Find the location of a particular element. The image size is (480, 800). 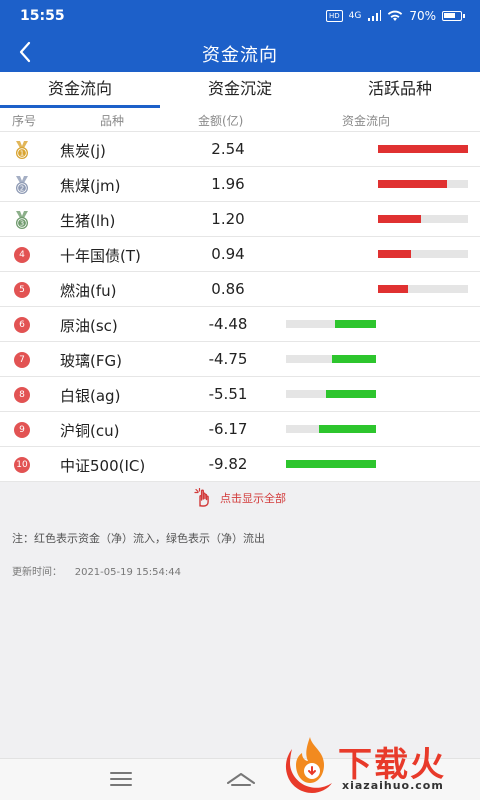

variety-name: 沪铜(cu) is located at coordinates (90, 431).